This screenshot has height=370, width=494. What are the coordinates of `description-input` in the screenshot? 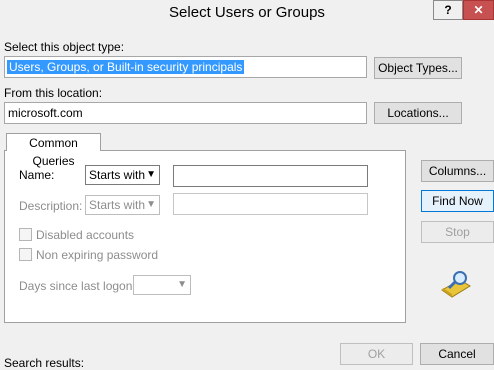 It's located at (270, 204).